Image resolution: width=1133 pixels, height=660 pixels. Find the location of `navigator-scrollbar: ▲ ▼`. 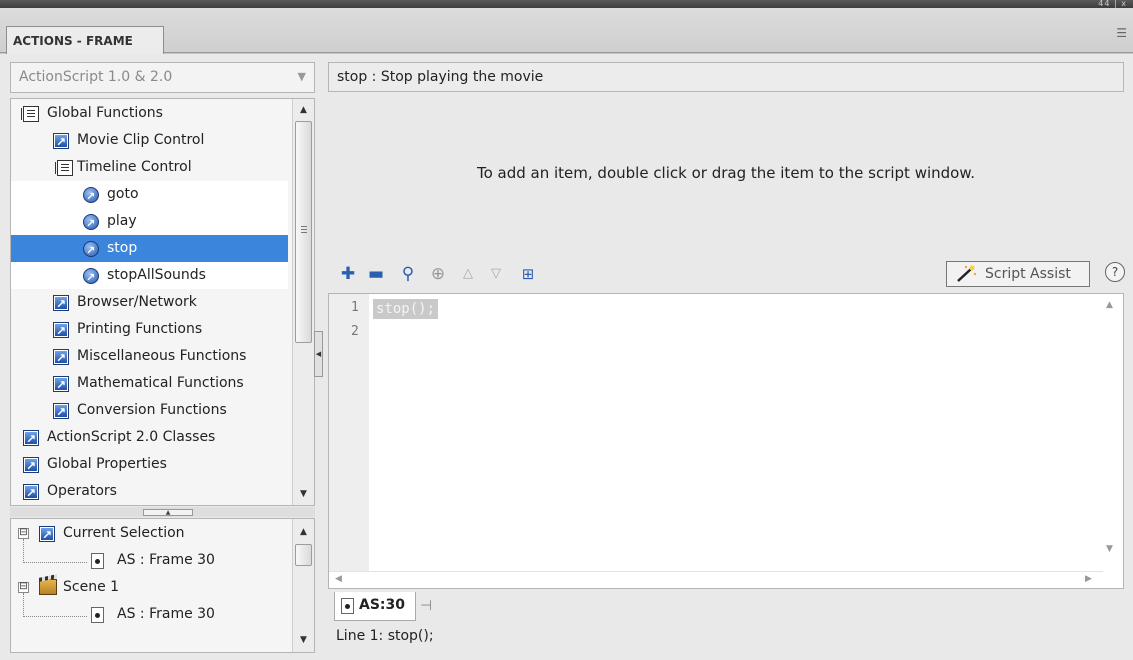

navigator-scrollbar: ▲ ▼ is located at coordinates (303, 585).